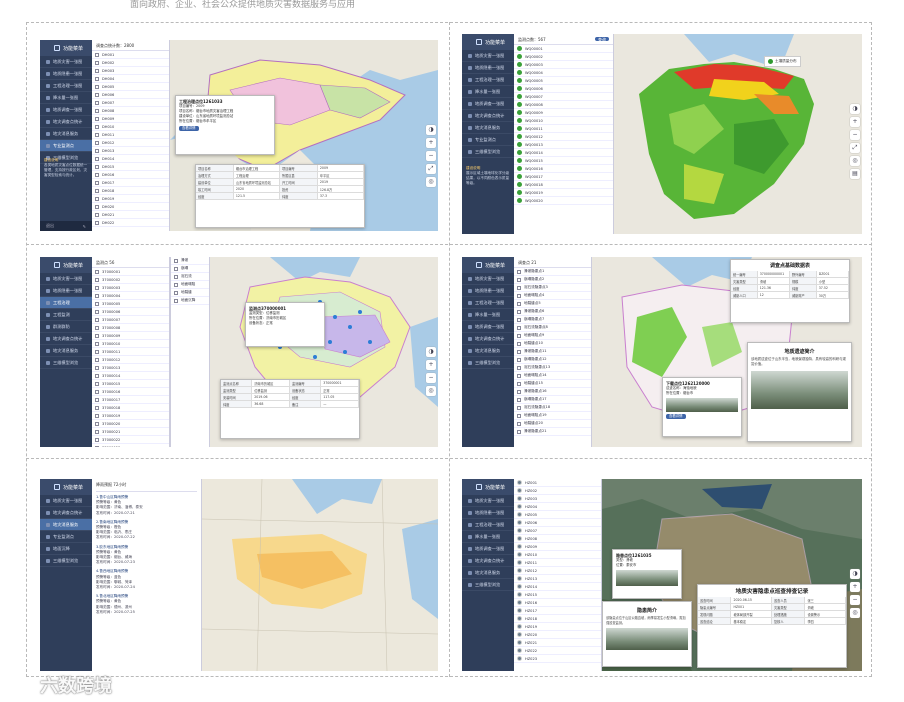  What do you see at coordinates (190, 293) in the screenshot?
I see `list-item: 地裂缝` at bounding box center [190, 293].